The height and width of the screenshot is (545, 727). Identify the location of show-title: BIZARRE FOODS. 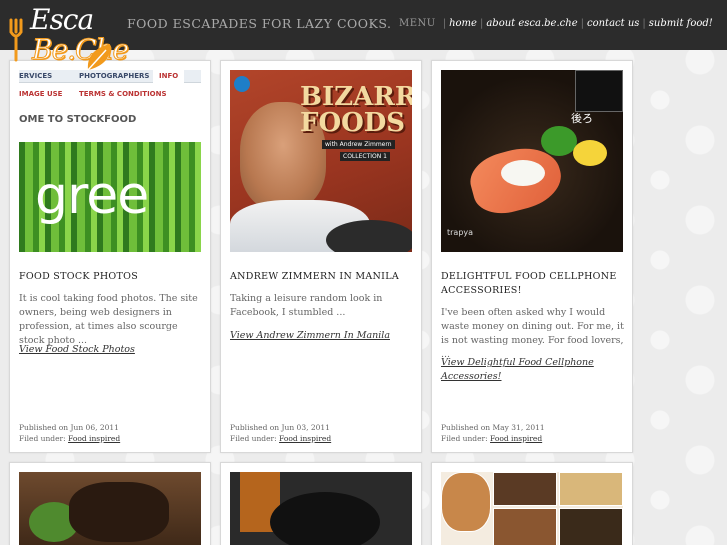
(356, 110).